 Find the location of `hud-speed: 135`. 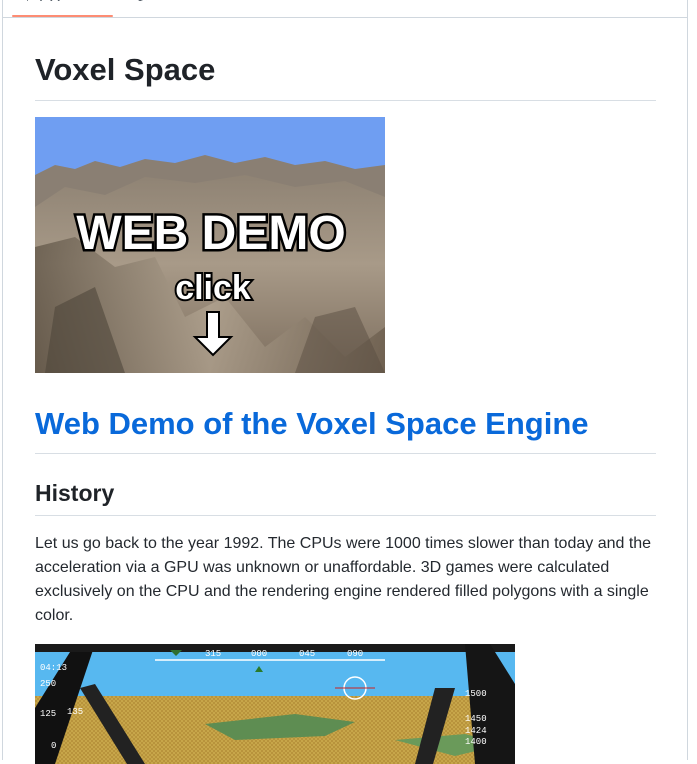

hud-speed: 135 is located at coordinates (75, 712).